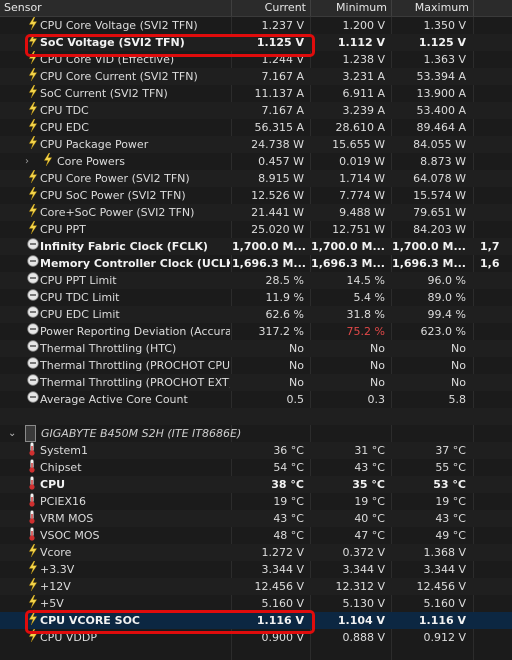  I want to click on sensor-row: CPU PPT Limit 28.5 % 14.5 % 96.0 %, so click(256, 280).